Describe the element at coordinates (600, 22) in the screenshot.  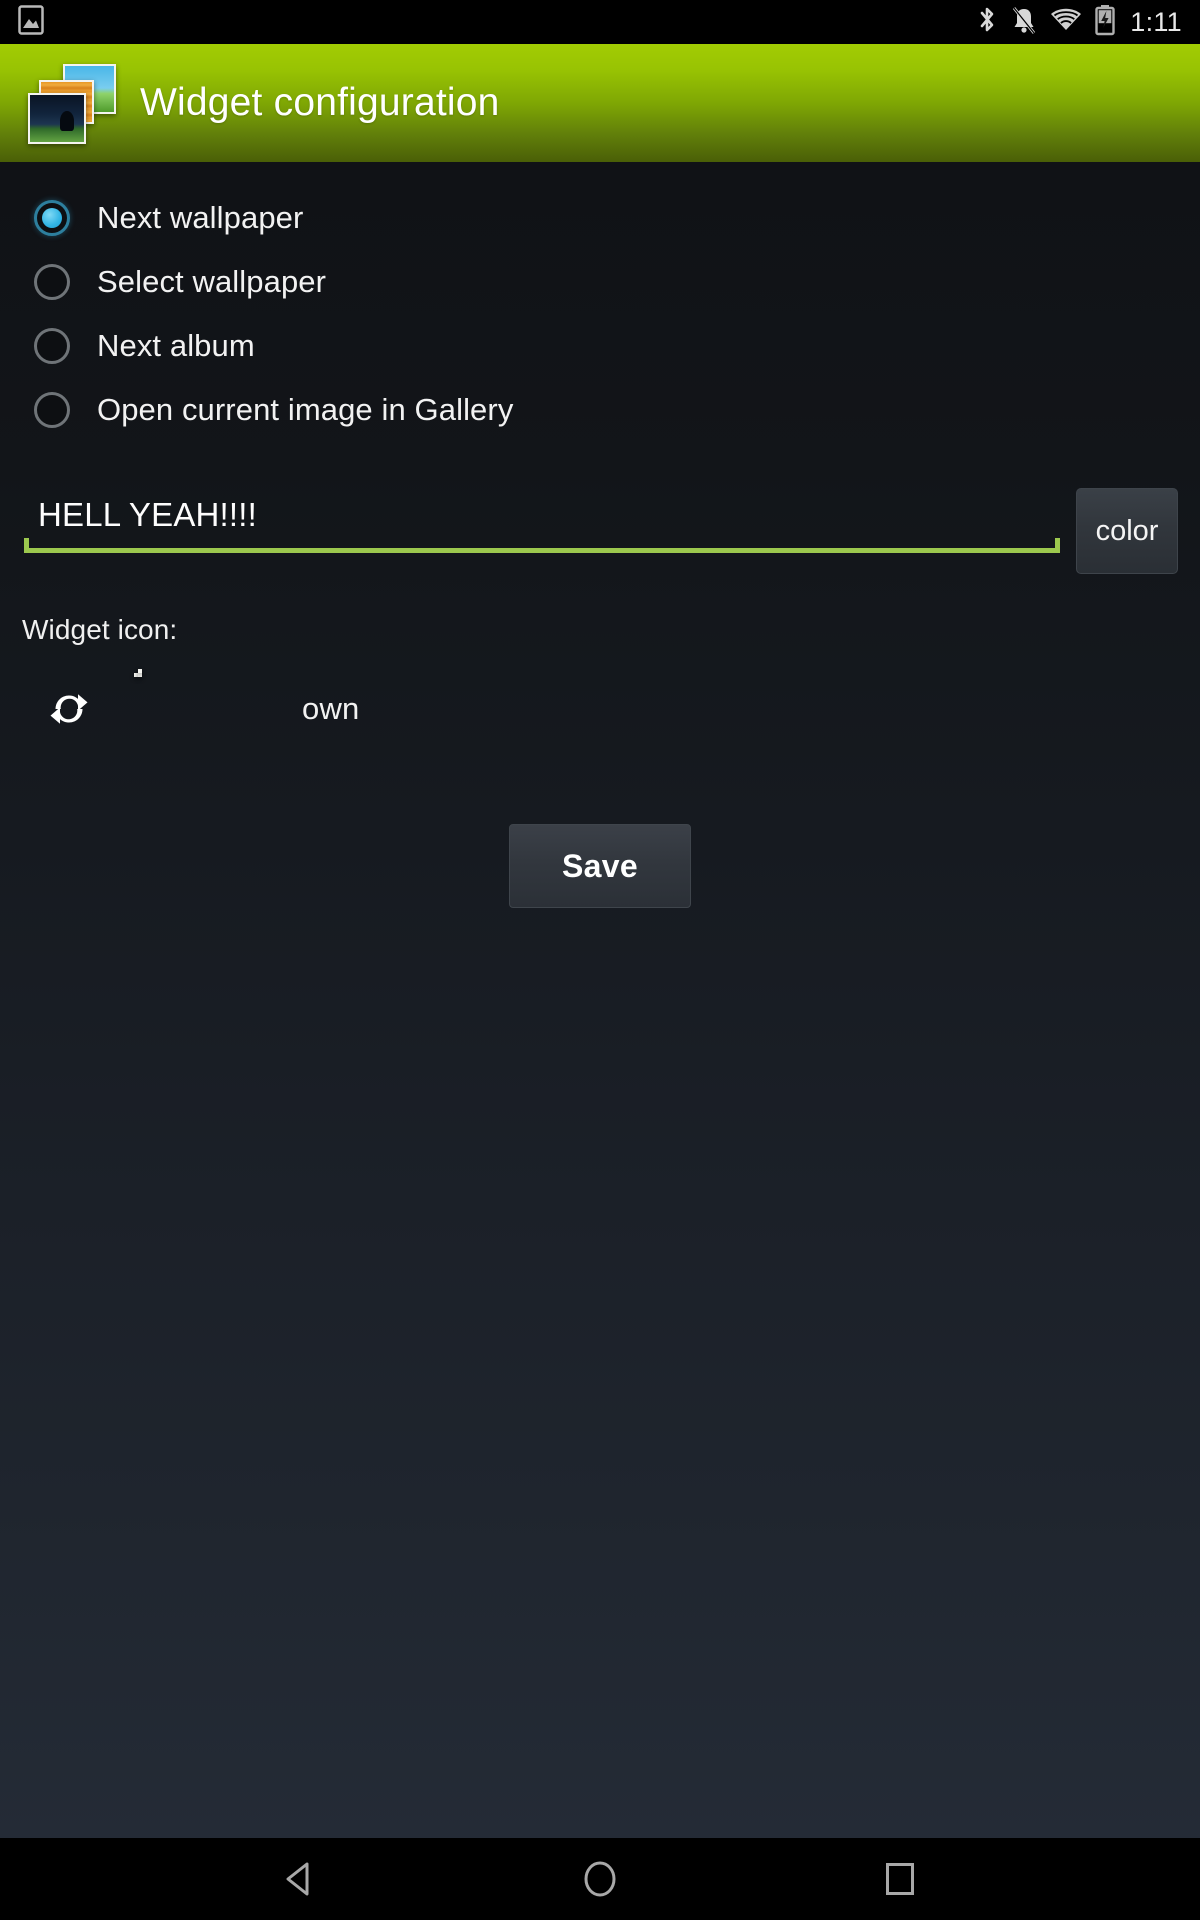
I see `status-bar: 1:11` at that location.